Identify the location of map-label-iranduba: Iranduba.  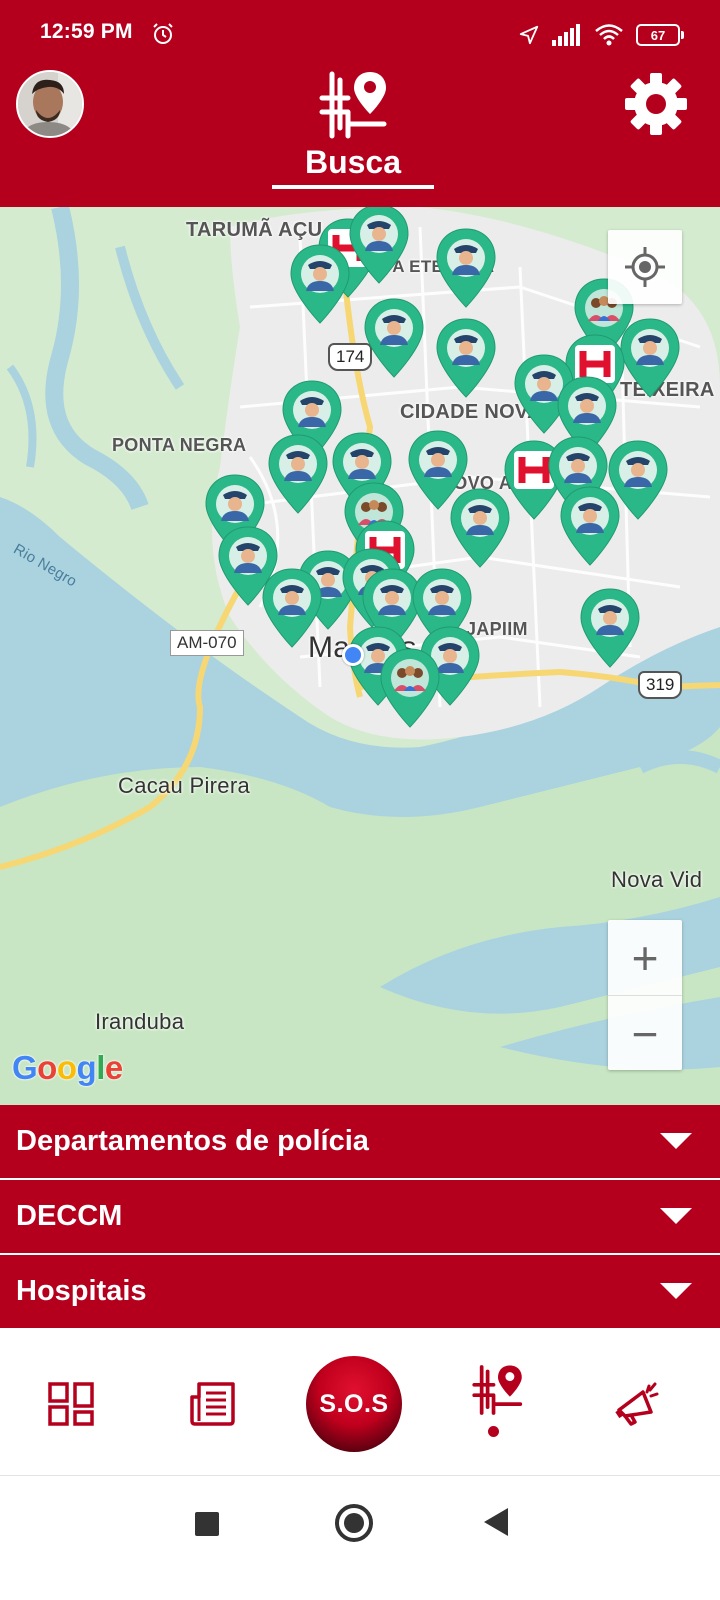
(140, 1021).